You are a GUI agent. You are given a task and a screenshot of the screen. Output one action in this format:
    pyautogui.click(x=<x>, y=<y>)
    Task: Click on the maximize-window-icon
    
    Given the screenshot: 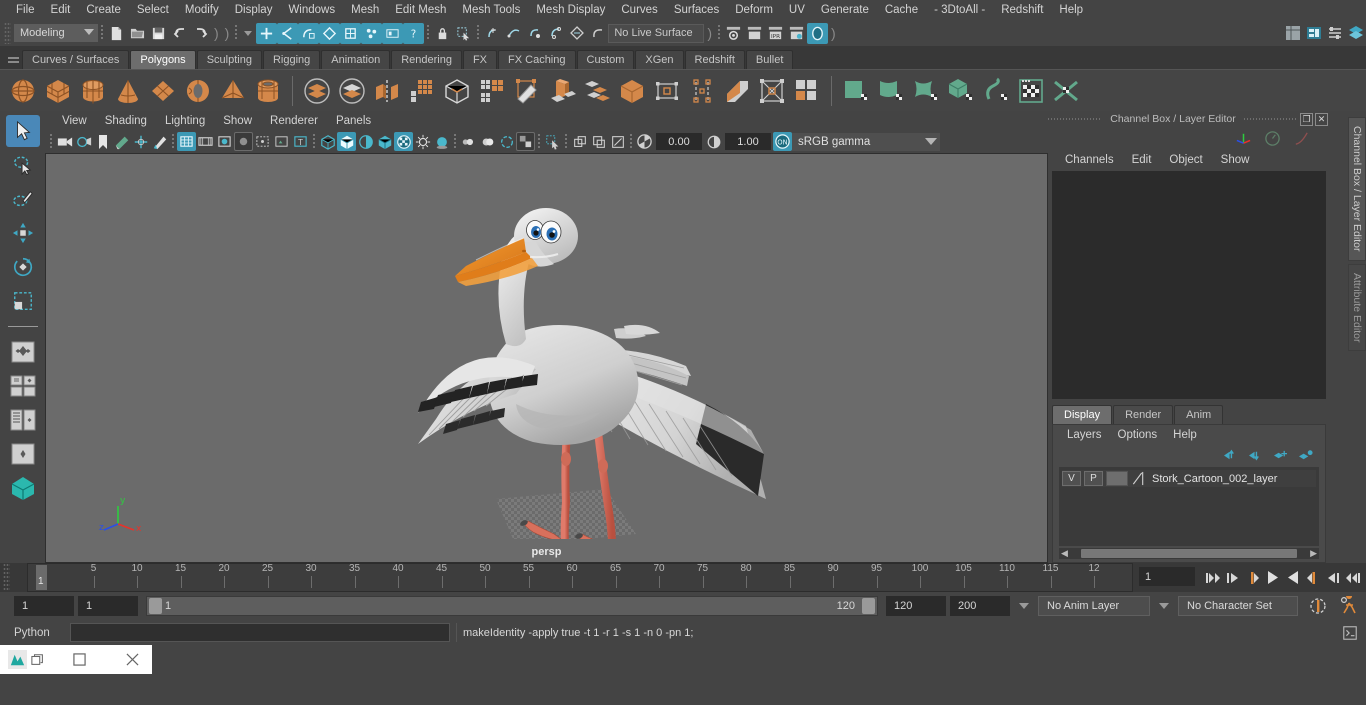 What is the action you would take?
    pyautogui.click(x=80, y=659)
    